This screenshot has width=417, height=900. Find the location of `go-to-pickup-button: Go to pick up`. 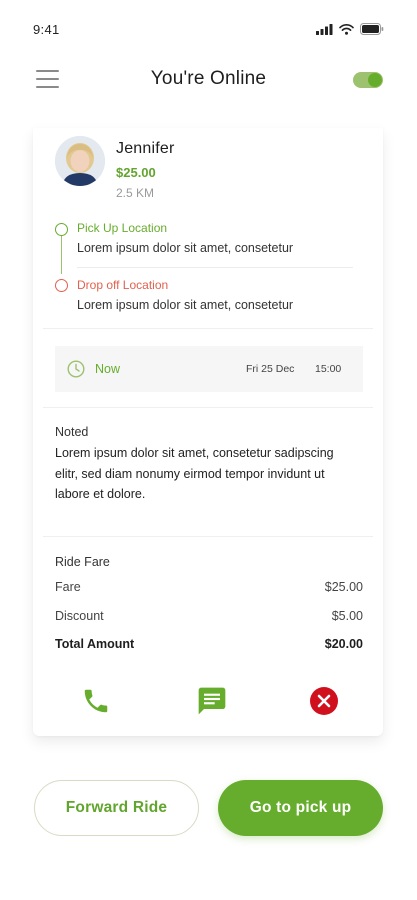

go-to-pickup-button: Go to pick up is located at coordinates (300, 808).